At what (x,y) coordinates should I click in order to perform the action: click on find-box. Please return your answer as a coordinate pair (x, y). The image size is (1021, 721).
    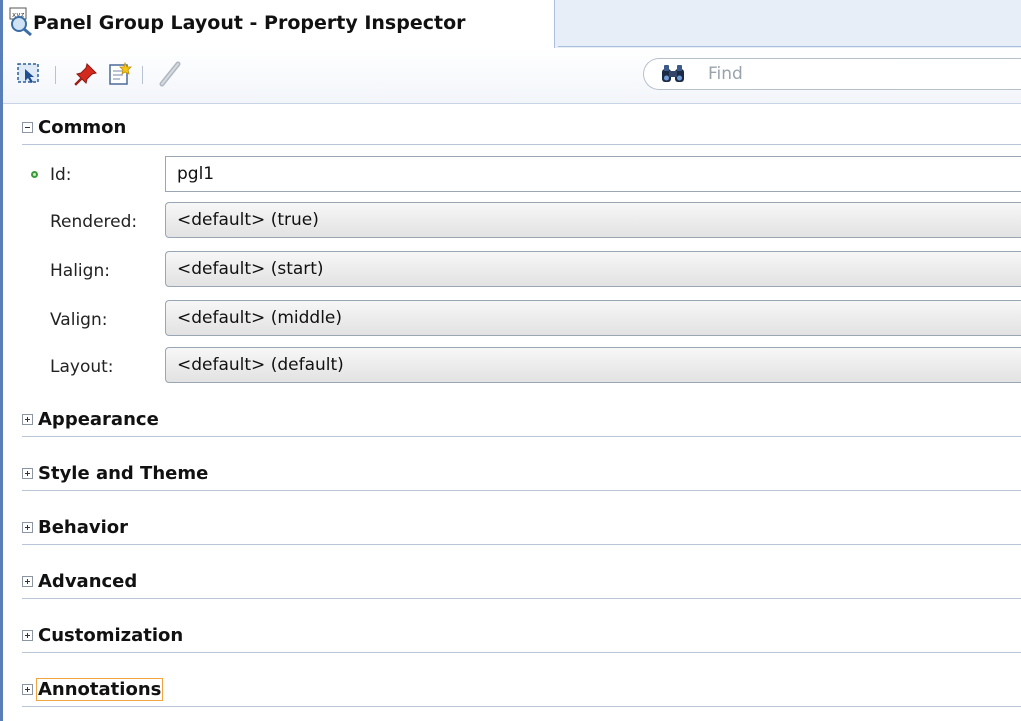
    Looking at the image, I should click on (832, 74).